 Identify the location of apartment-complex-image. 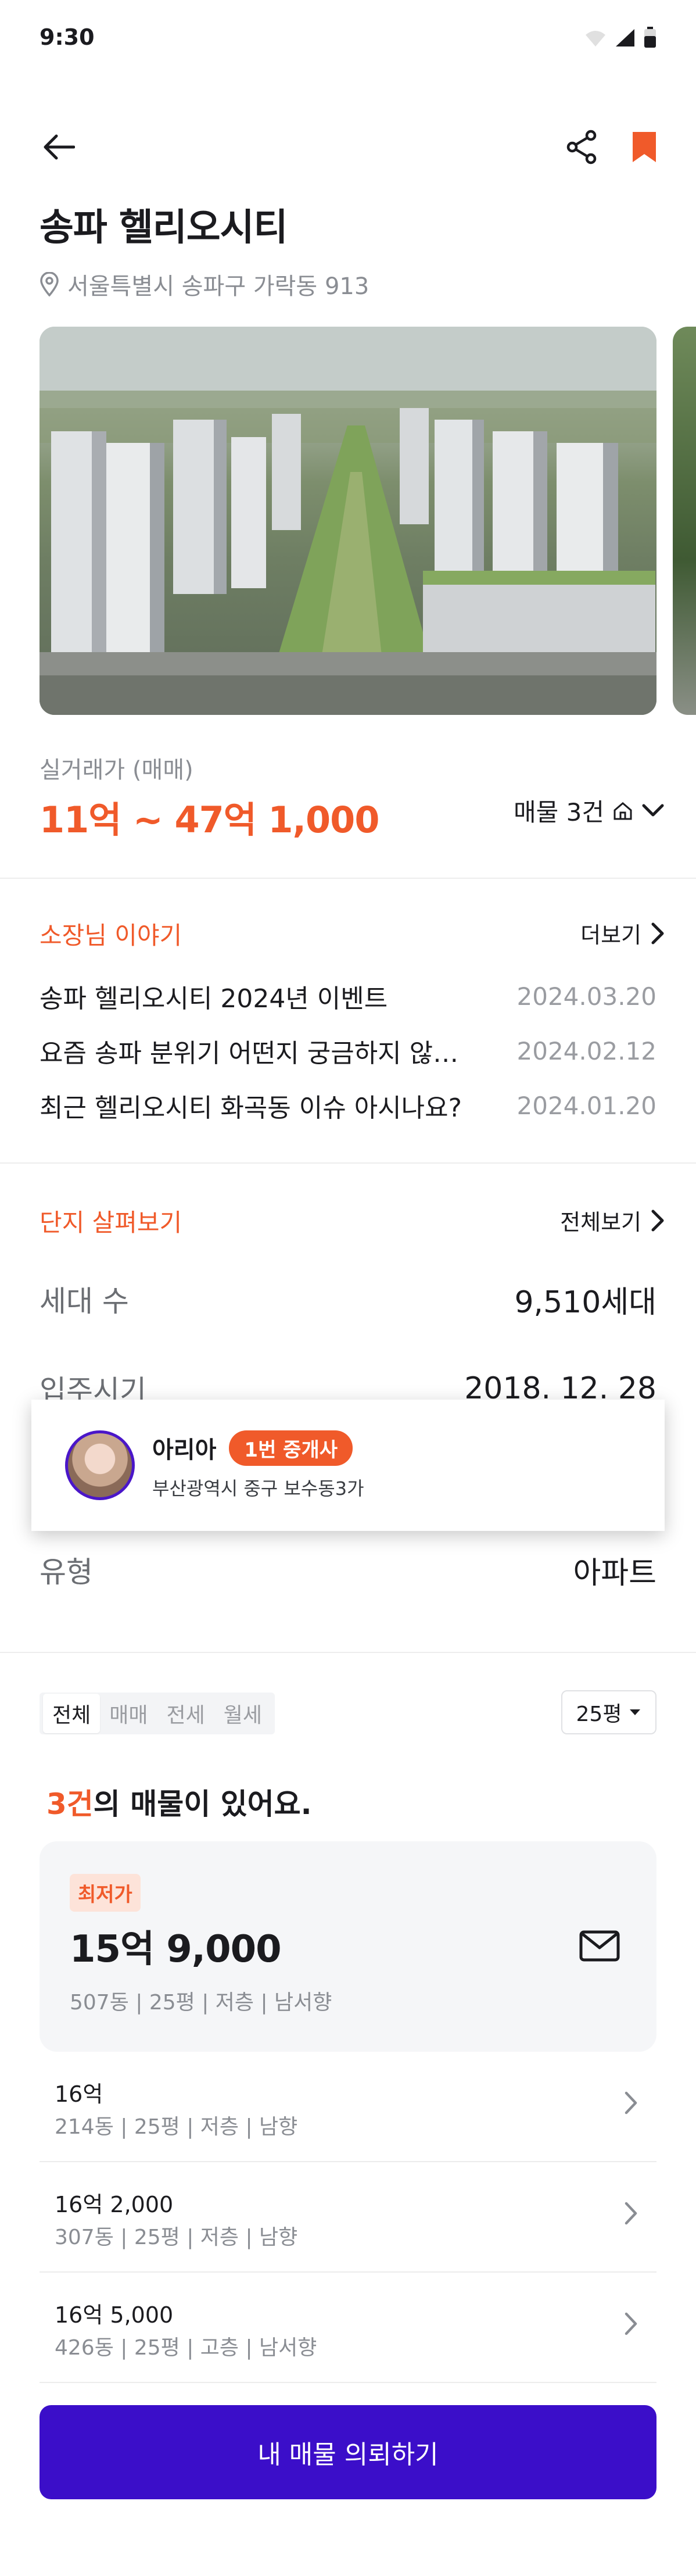
(348, 521).